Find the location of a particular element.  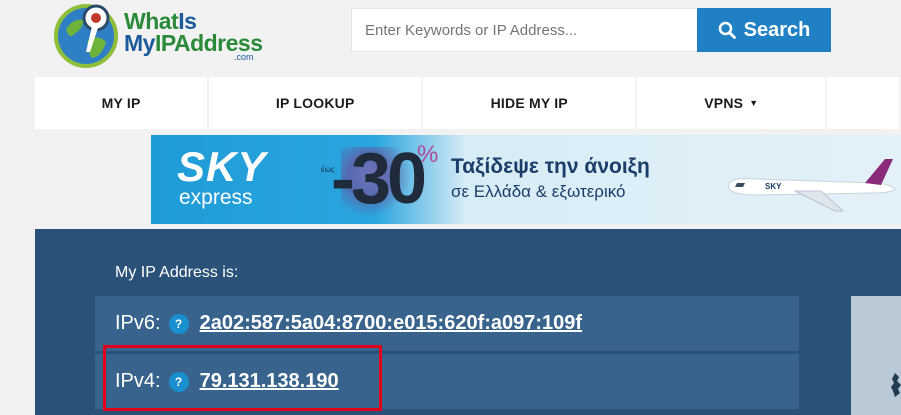

ipv6-address-link: 2a02:587:5a04:8700:e015:620f:a097:109f is located at coordinates (391, 323).